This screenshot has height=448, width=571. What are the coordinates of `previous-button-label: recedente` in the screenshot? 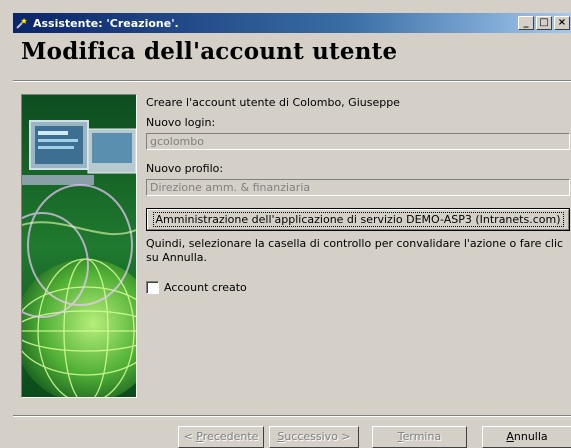 It's located at (230, 436).